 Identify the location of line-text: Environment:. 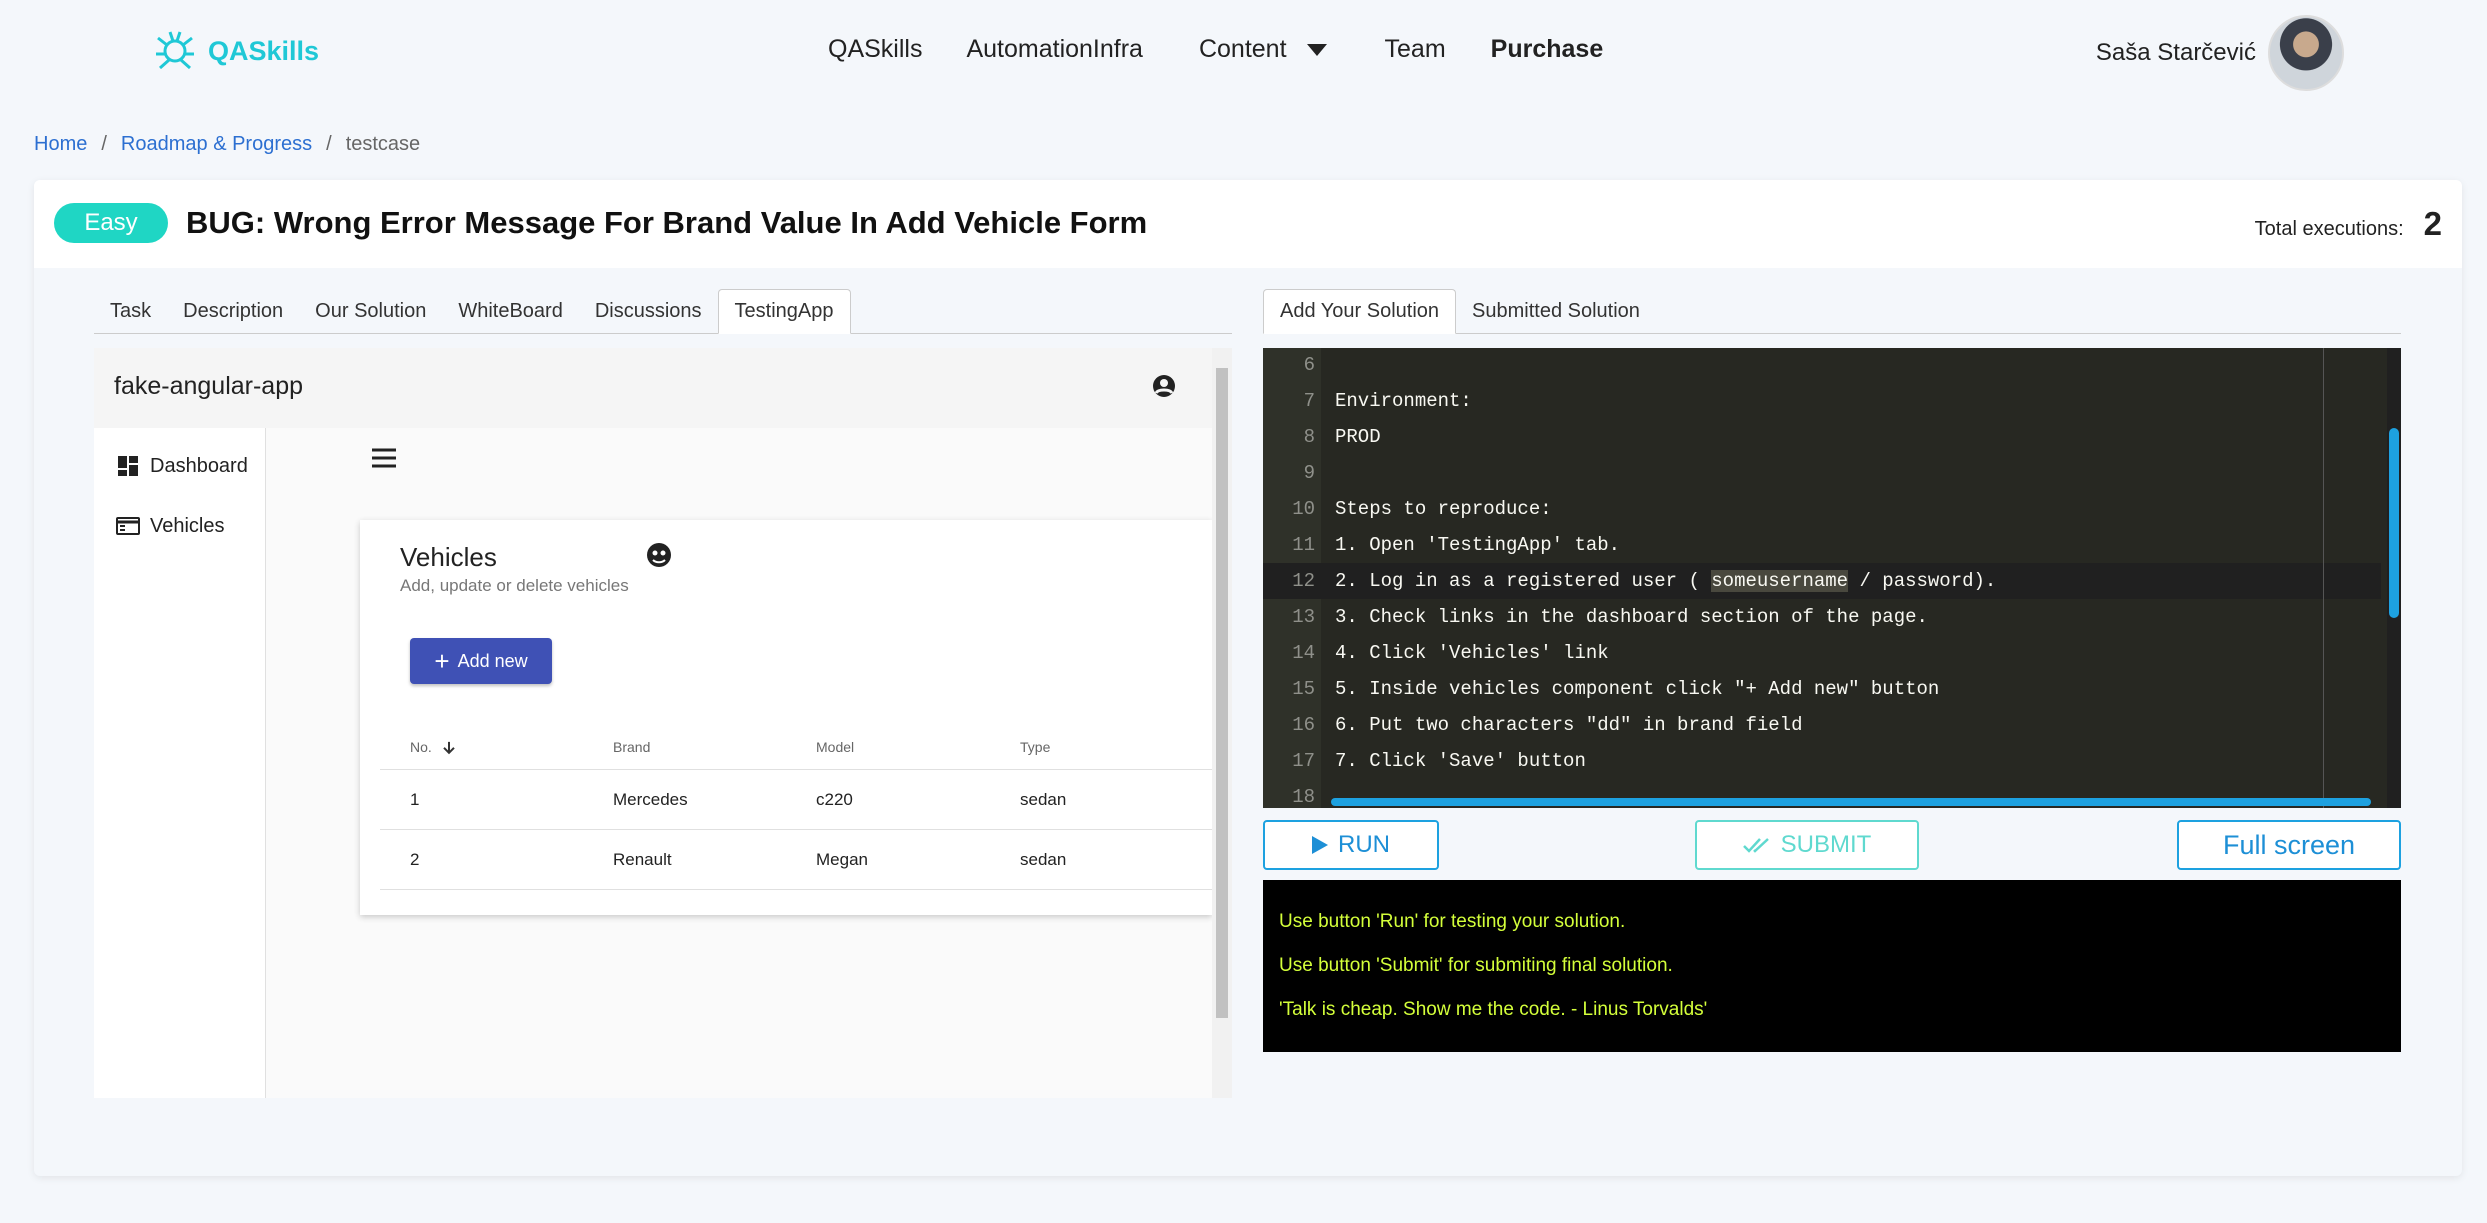
(1403, 401).